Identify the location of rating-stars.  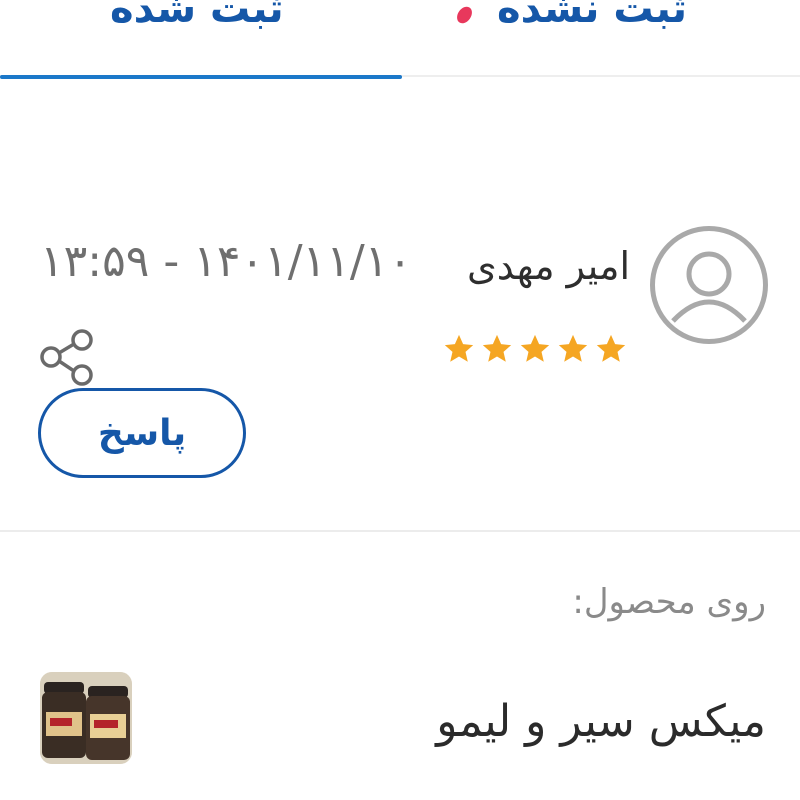
(535, 349).